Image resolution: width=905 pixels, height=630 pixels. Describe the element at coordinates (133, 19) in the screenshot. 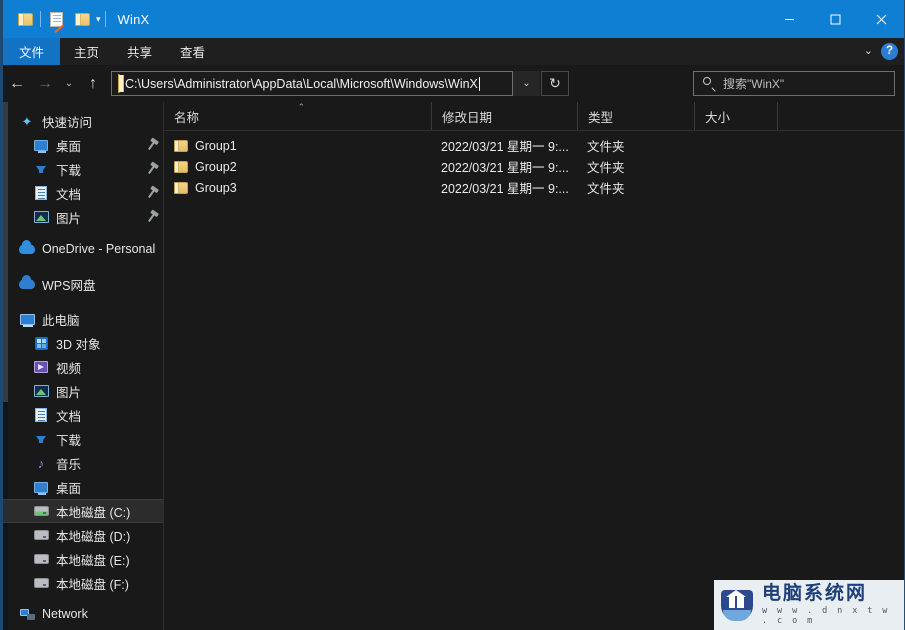

I see `window-title: WinX` at that location.